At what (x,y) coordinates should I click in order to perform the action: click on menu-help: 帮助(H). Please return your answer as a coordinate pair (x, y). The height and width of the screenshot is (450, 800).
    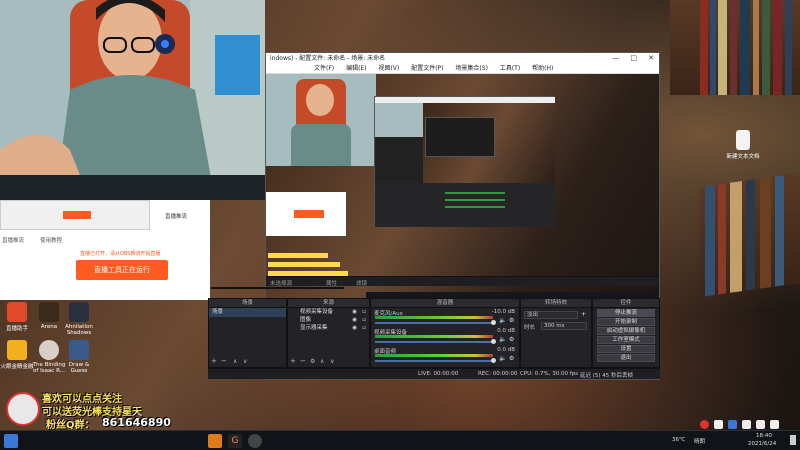
    Looking at the image, I should click on (542, 68).